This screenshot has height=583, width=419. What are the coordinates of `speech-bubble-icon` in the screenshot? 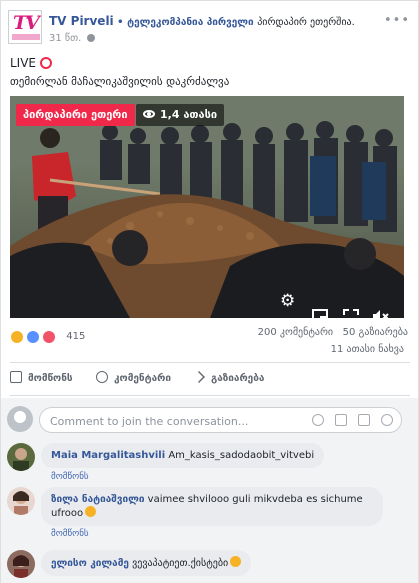 It's located at (102, 377).